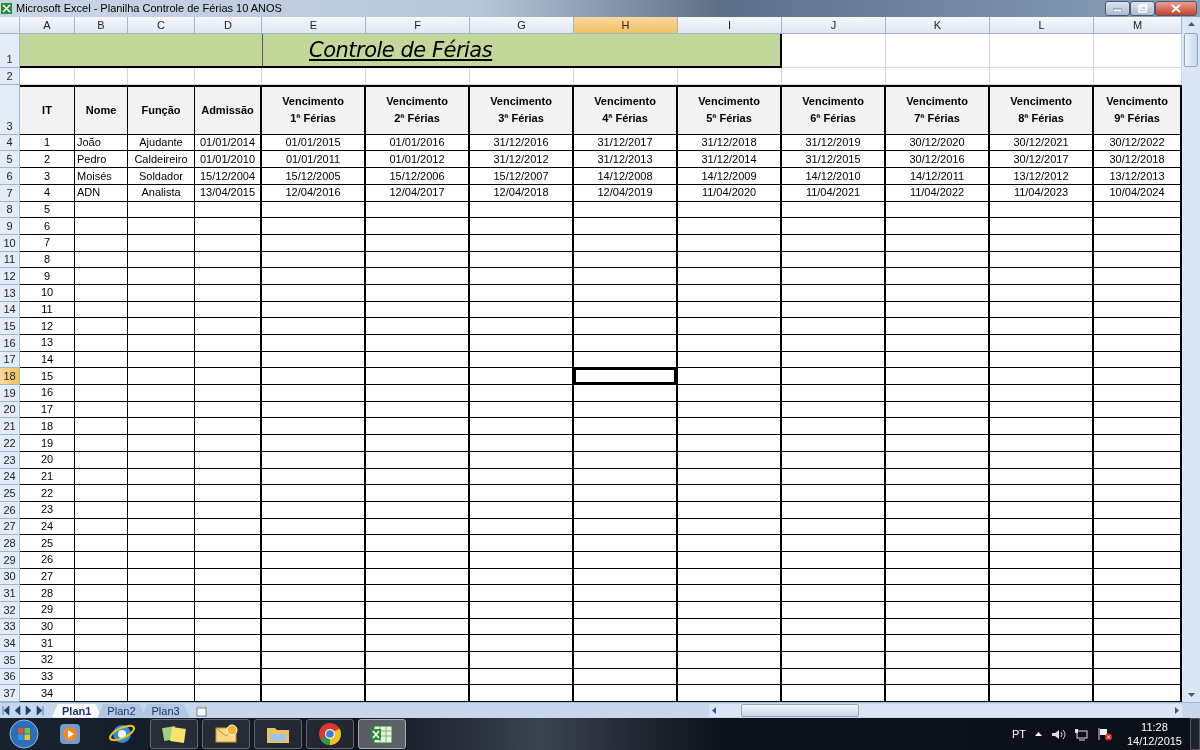 This screenshot has height=750, width=1200. Describe the element at coordinates (10, 377) in the screenshot. I see `row-header: 18` at that location.